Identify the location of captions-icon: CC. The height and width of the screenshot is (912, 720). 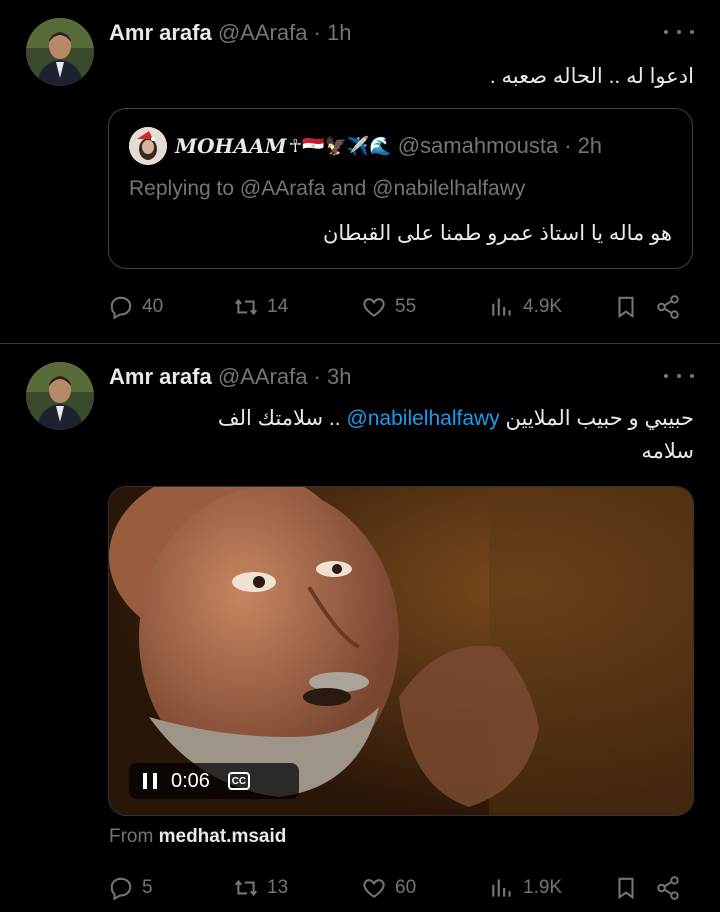
(238, 781).